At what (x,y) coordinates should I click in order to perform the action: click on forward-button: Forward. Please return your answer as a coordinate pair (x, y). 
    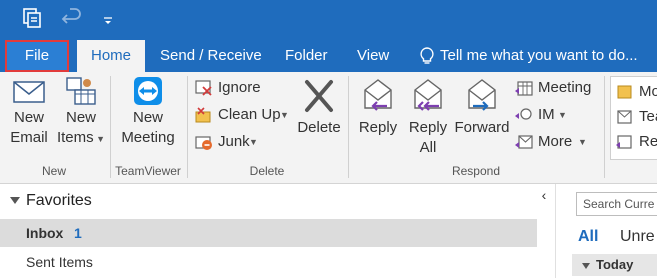
    Looking at the image, I should click on (482, 107).